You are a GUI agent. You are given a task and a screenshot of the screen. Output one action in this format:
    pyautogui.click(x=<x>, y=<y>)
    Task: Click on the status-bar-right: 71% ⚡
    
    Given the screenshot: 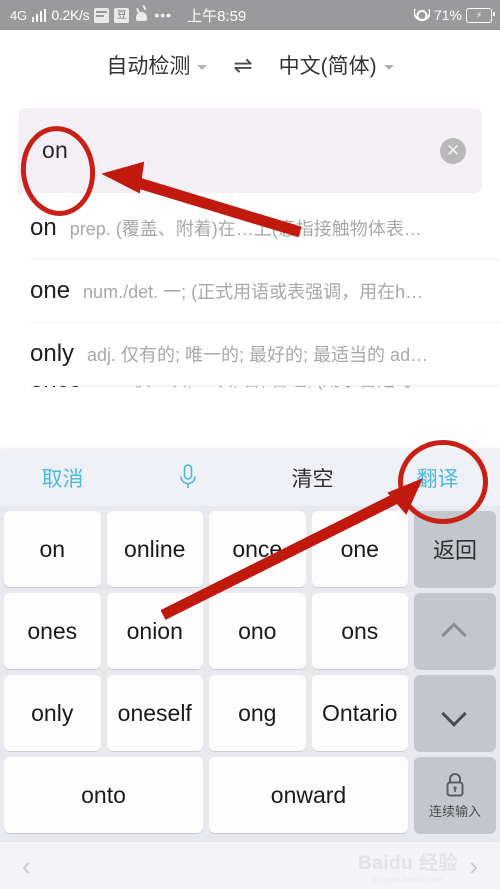 What is the action you would take?
    pyautogui.click(x=454, y=15)
    